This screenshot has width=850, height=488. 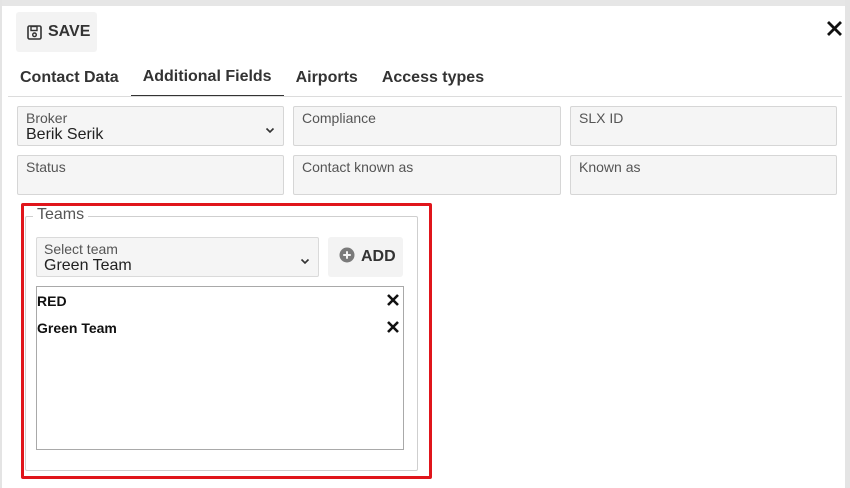 What do you see at coordinates (69, 31) in the screenshot?
I see `save-button-label: SAVE` at bounding box center [69, 31].